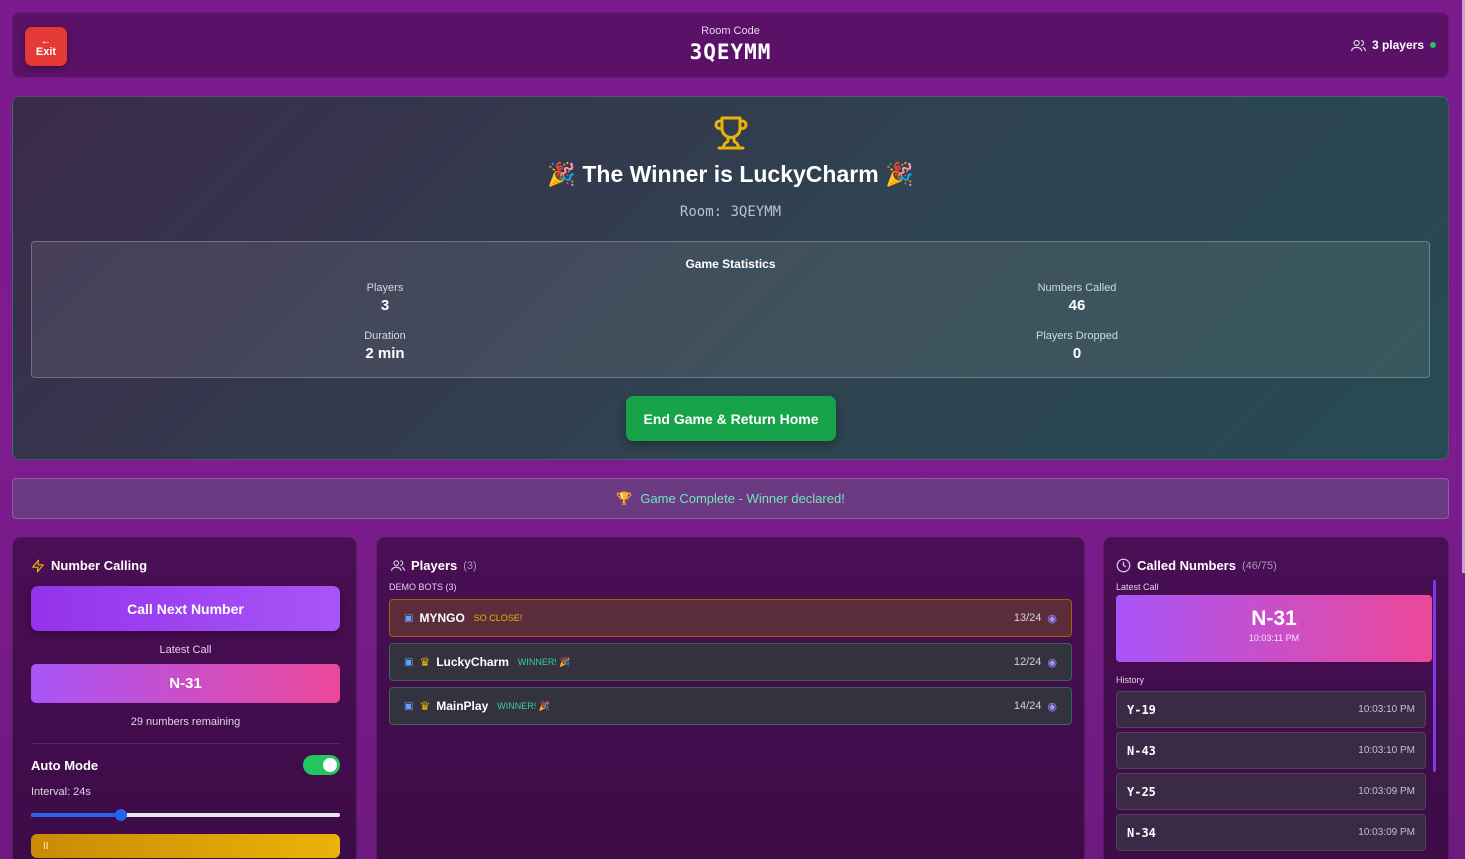 The width and height of the screenshot is (1465, 859). Describe the element at coordinates (1397, 45) in the screenshot. I see `players-count-label: 3 players` at that location.